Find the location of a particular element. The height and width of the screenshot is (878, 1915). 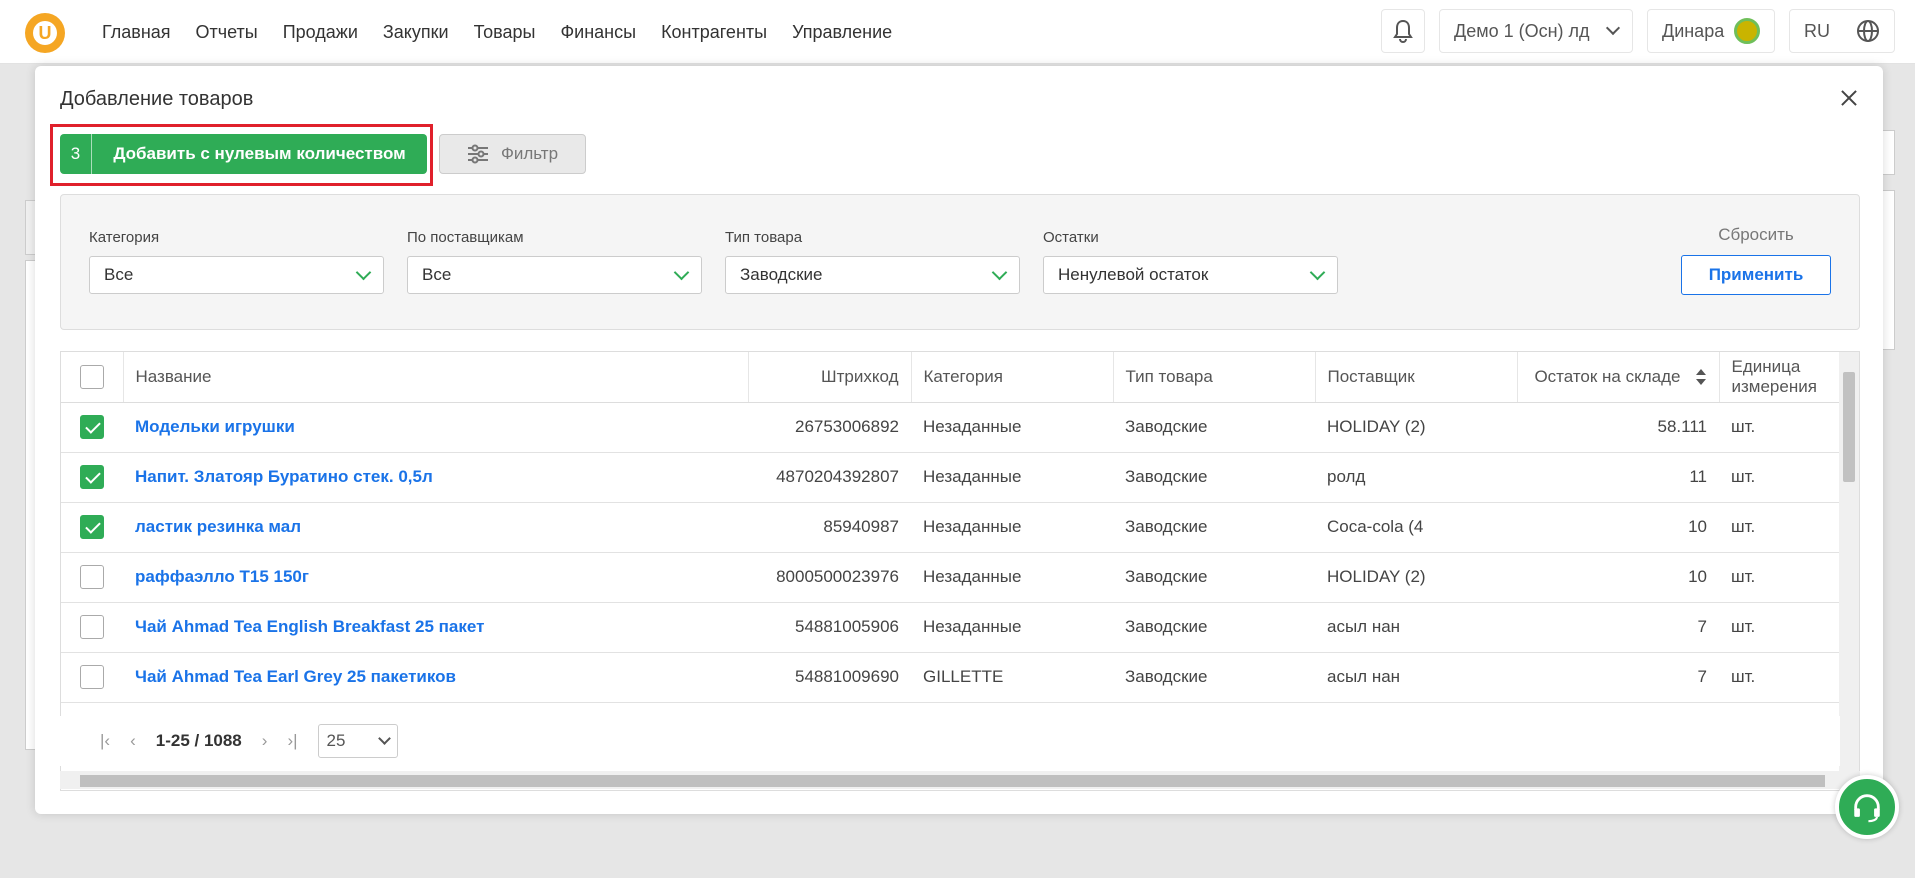

column-stock: Остаток на складе is located at coordinates (1618, 377).